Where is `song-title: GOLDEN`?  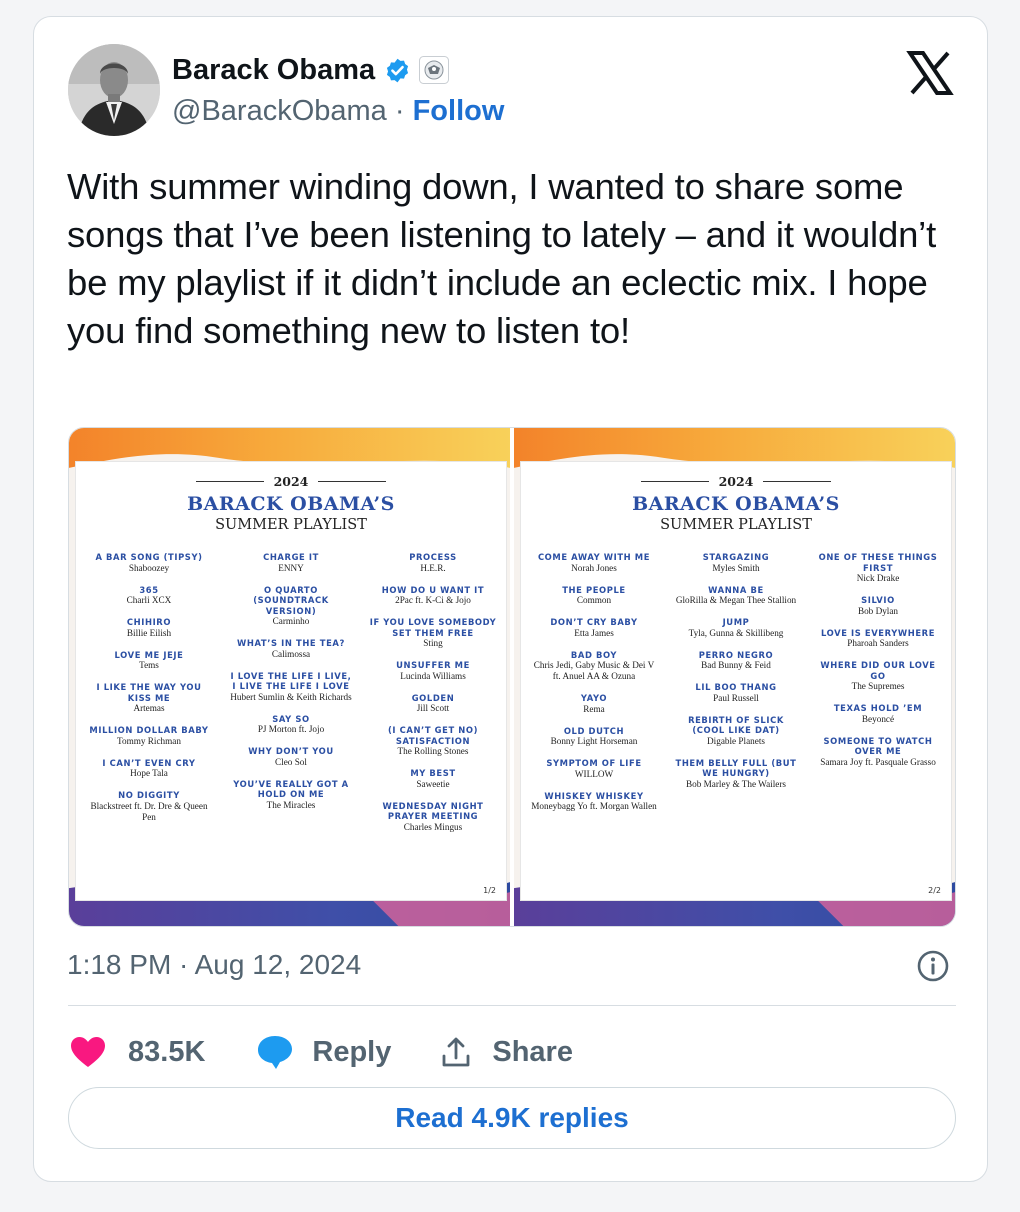
song-title: GOLDEN is located at coordinates (433, 697).